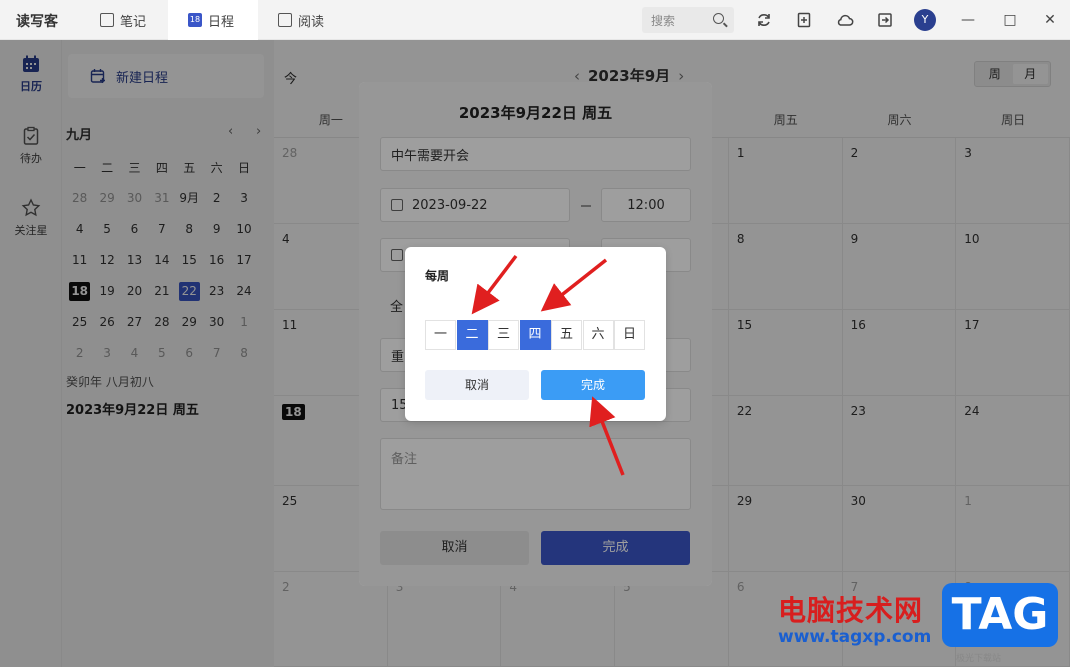 The image size is (1070, 667). I want to click on export-icon, so click(885, 20).